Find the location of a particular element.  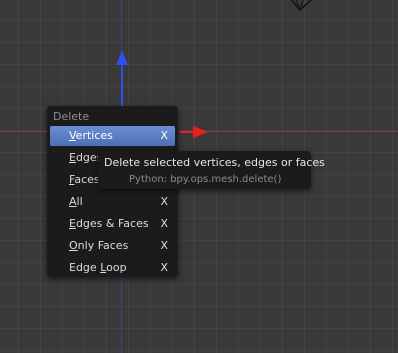

menu-item-edges-and-faces: Edges & Faces X is located at coordinates (112, 224).